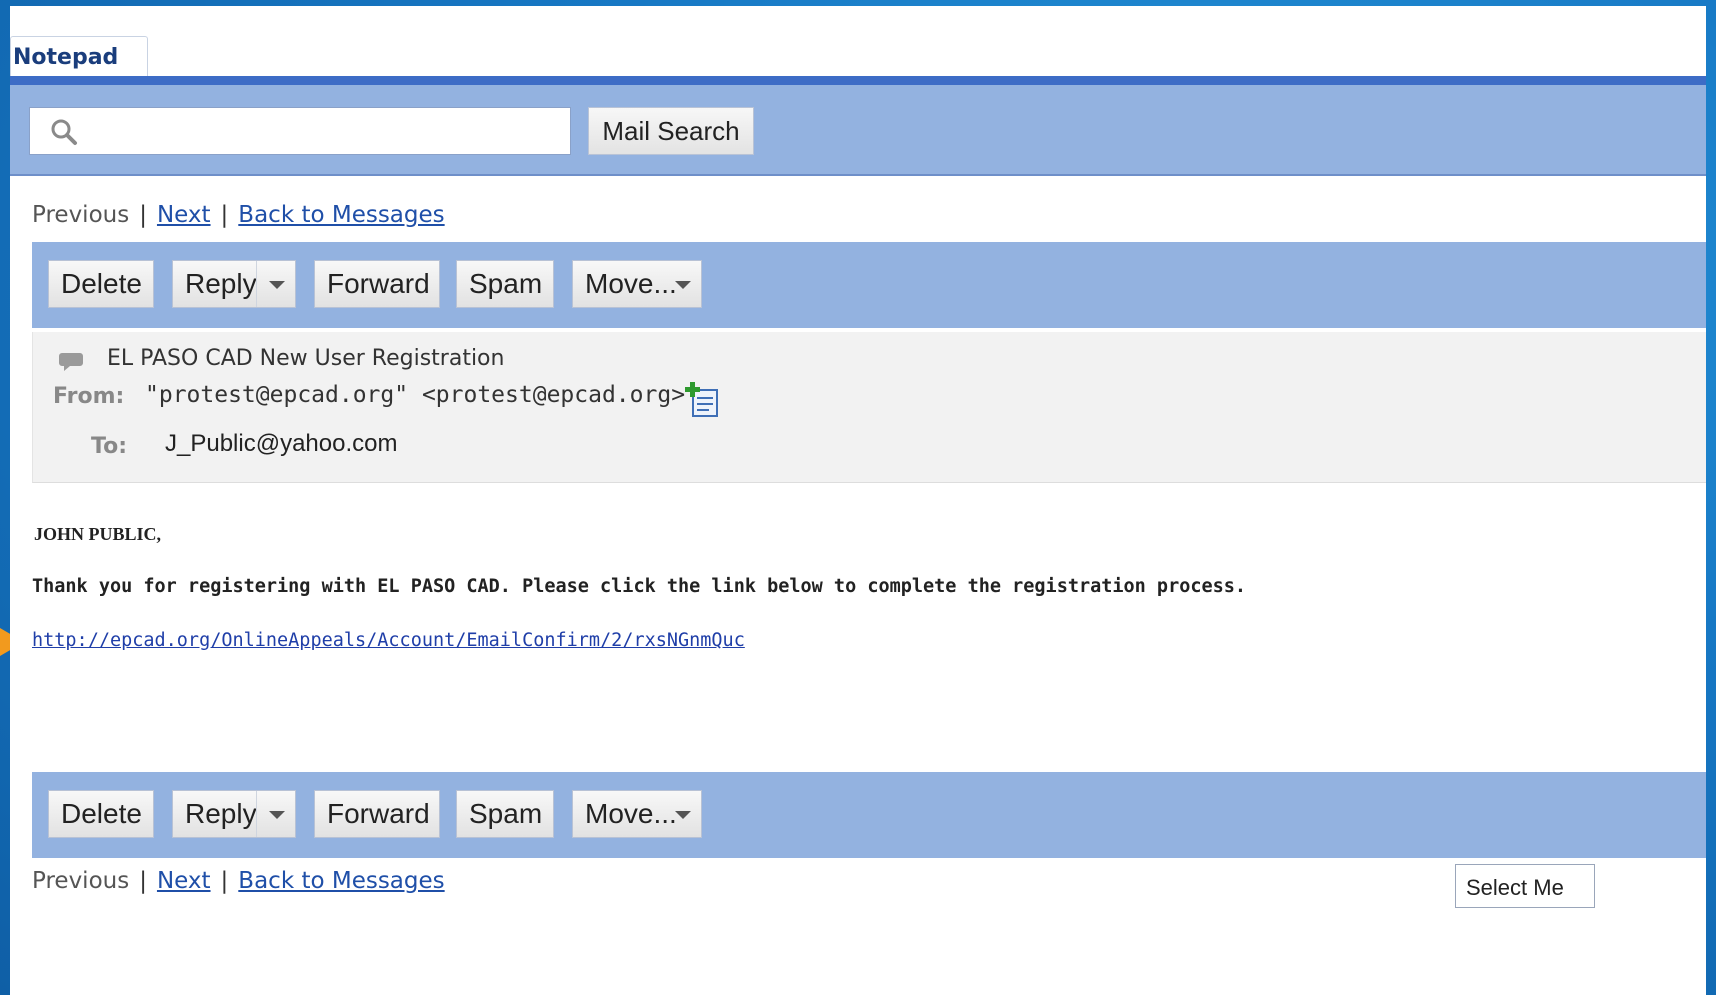  What do you see at coordinates (98, 534) in the screenshot?
I see `message-greeting: JOHN PUBLIC,` at bounding box center [98, 534].